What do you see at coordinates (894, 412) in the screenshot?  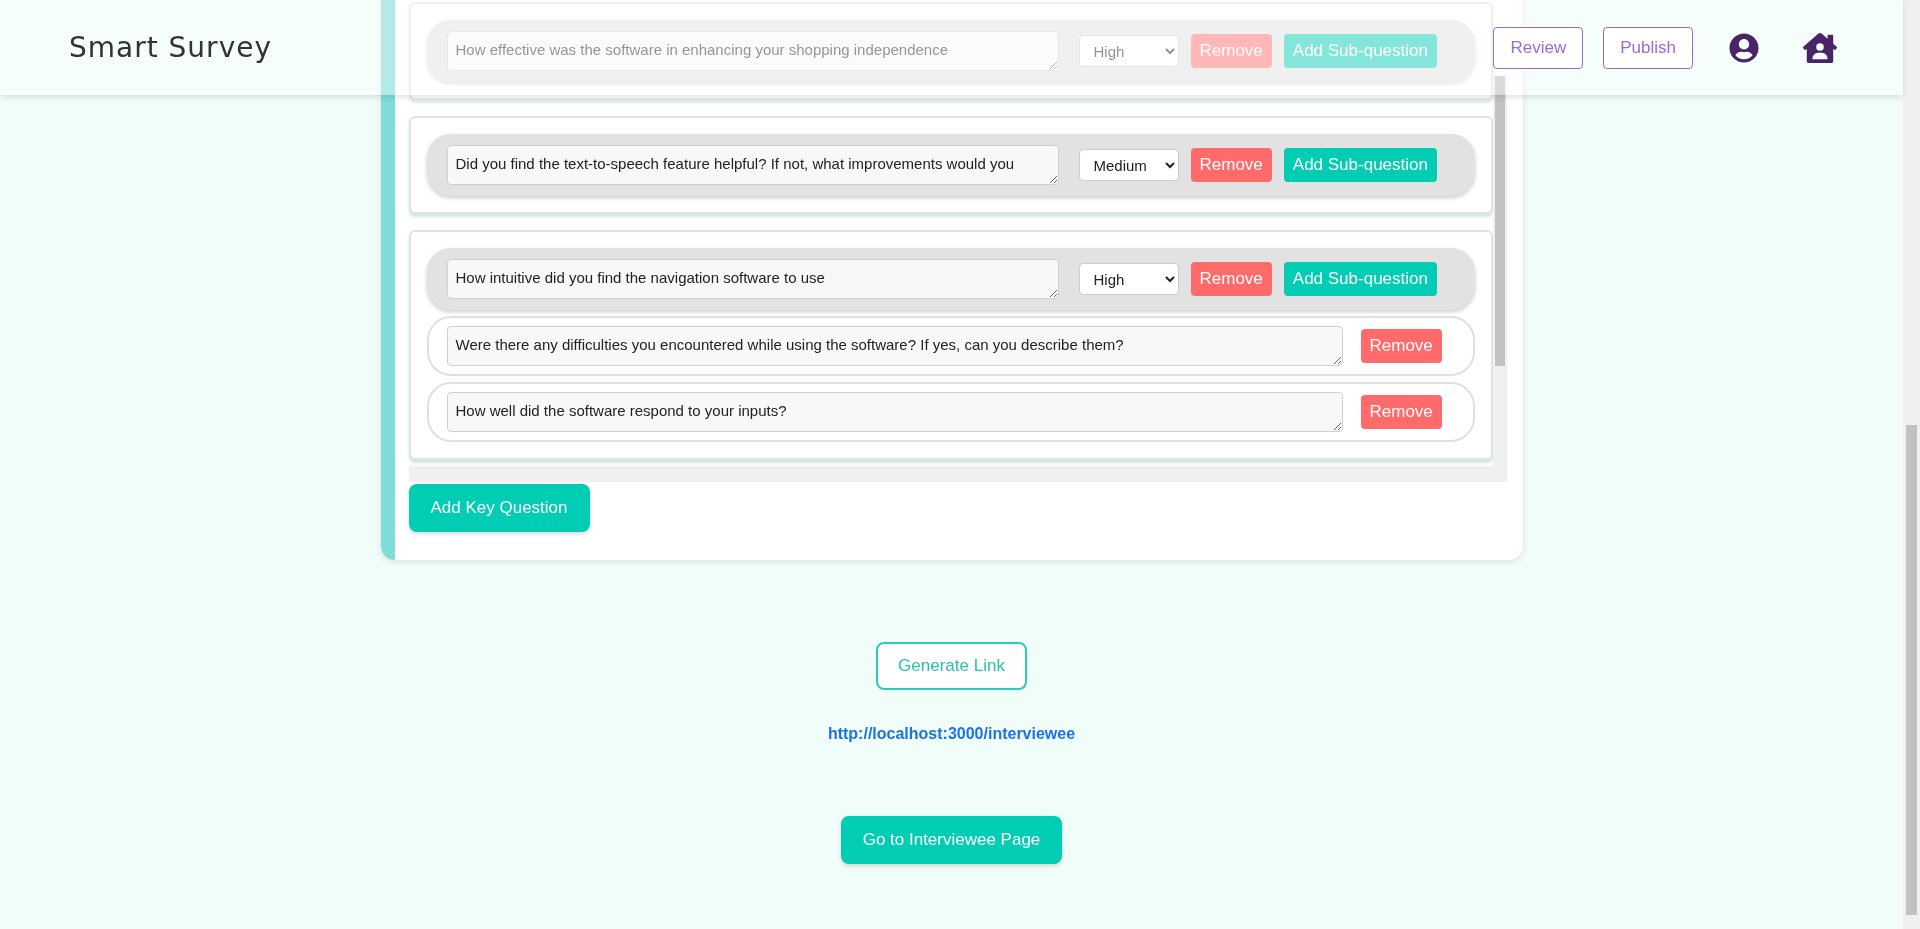 I see `question-field: How well did the software respond to your inputs?` at bounding box center [894, 412].